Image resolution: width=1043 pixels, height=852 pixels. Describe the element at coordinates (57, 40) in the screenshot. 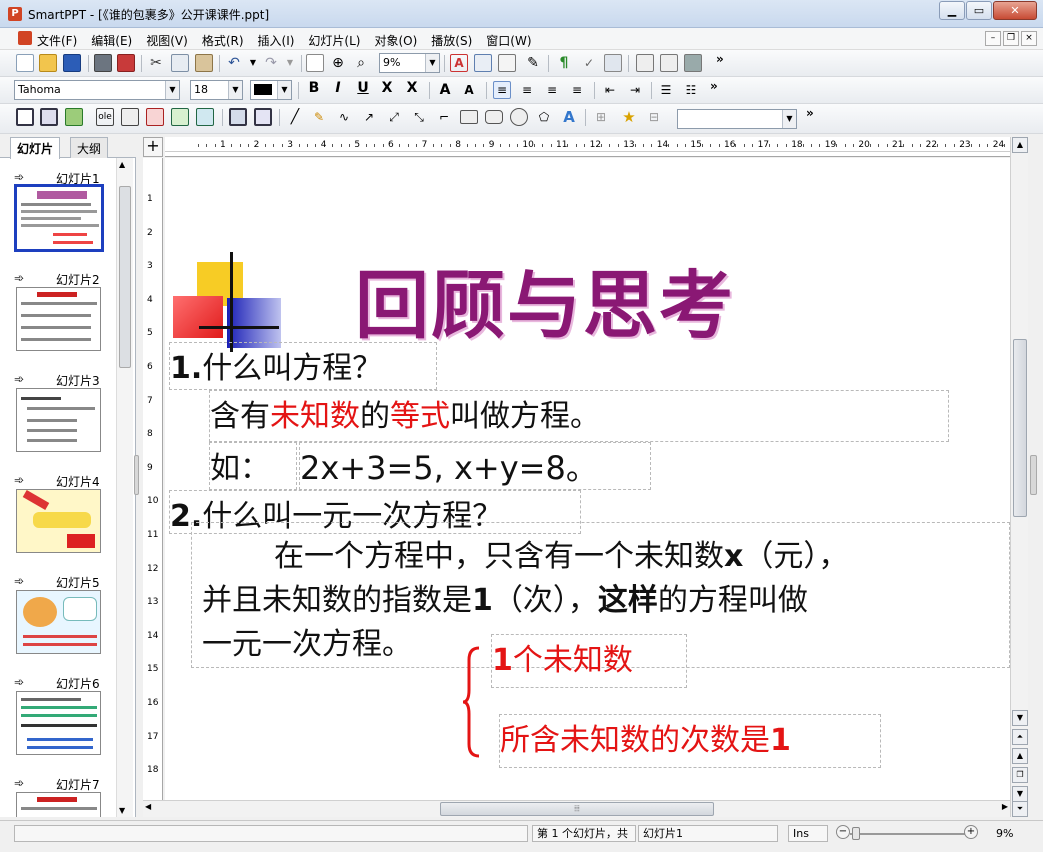

I see `menu-file: 文件(F)` at that location.